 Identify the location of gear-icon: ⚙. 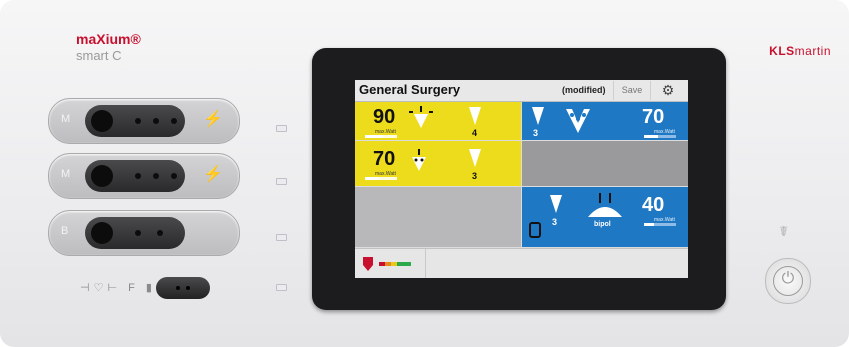
(668, 90).